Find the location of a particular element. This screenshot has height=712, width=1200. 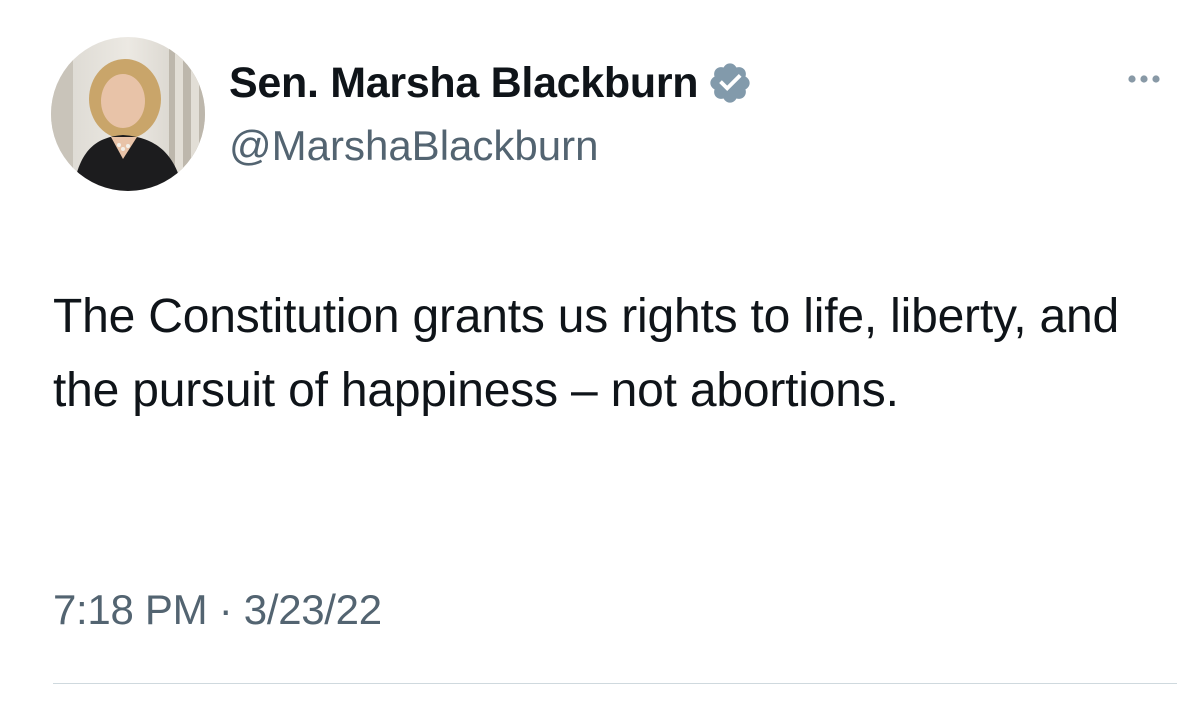

name-row: Sen. Marsha Blackburn is located at coordinates (491, 83).